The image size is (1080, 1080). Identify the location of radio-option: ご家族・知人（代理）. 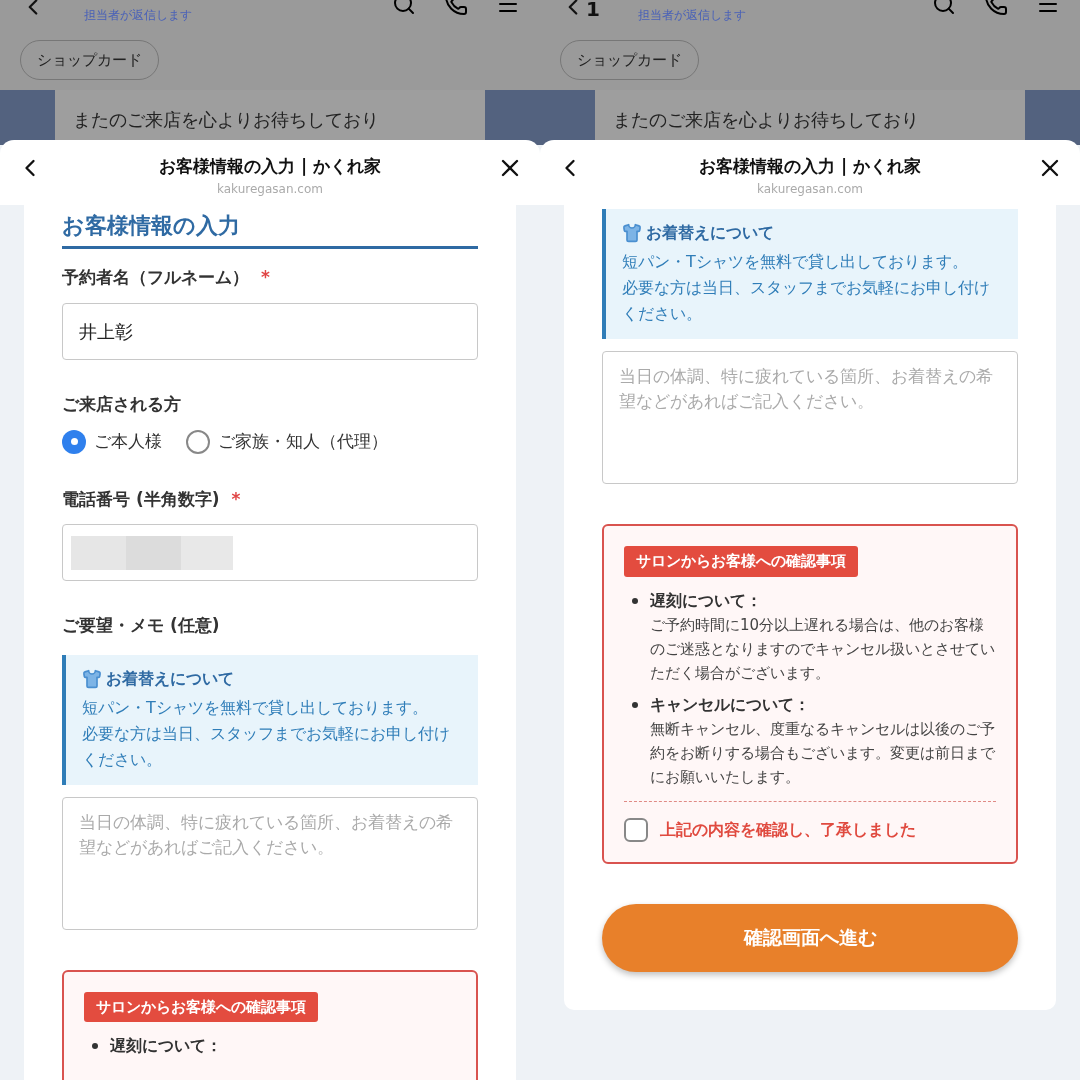
(287, 442).